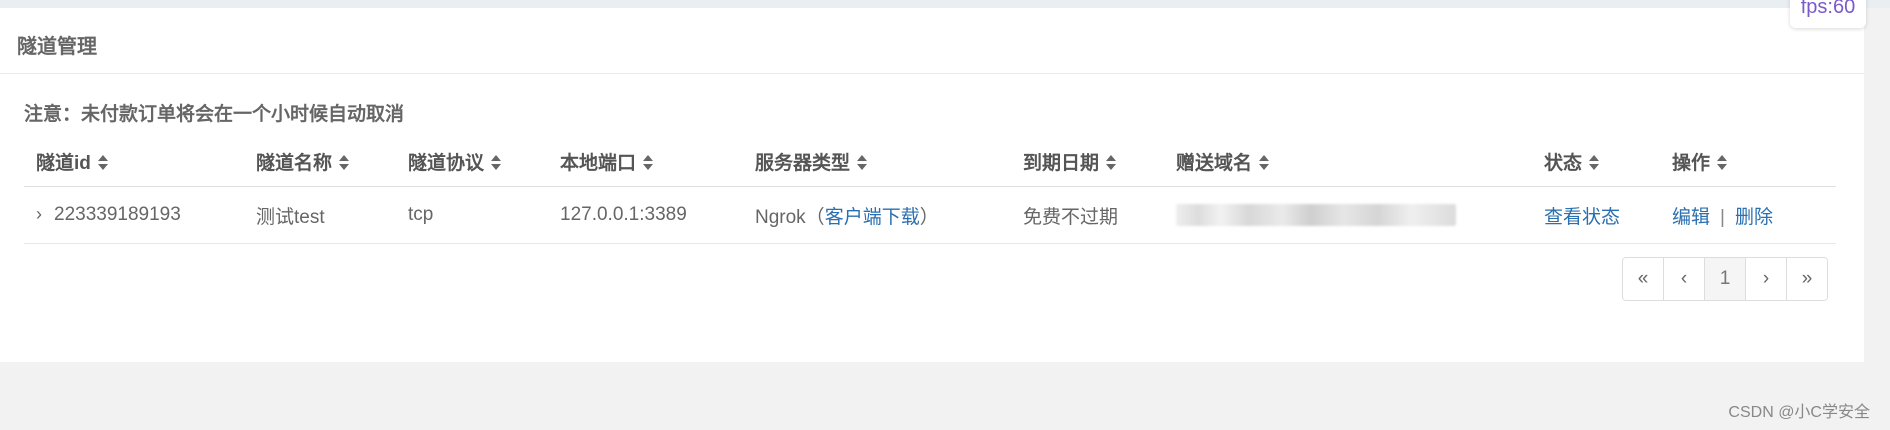  I want to click on cell-local-port: 127.0.0.1:3389, so click(645, 215).